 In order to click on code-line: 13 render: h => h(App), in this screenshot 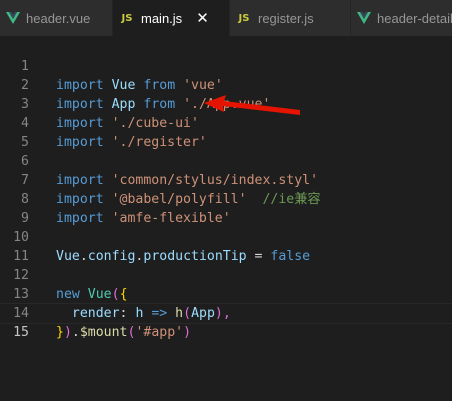, I will do `click(226, 293)`.